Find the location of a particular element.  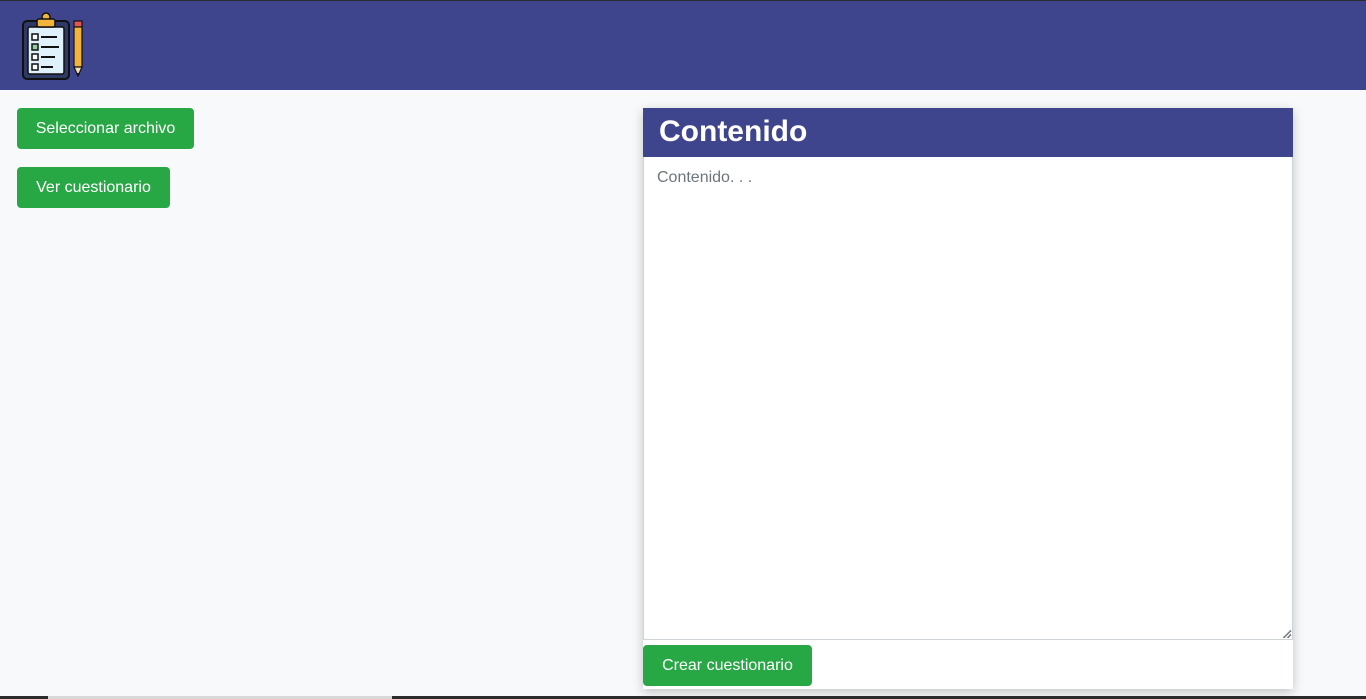

clipboard-checklist-pencil-icon is located at coordinates (53, 46).